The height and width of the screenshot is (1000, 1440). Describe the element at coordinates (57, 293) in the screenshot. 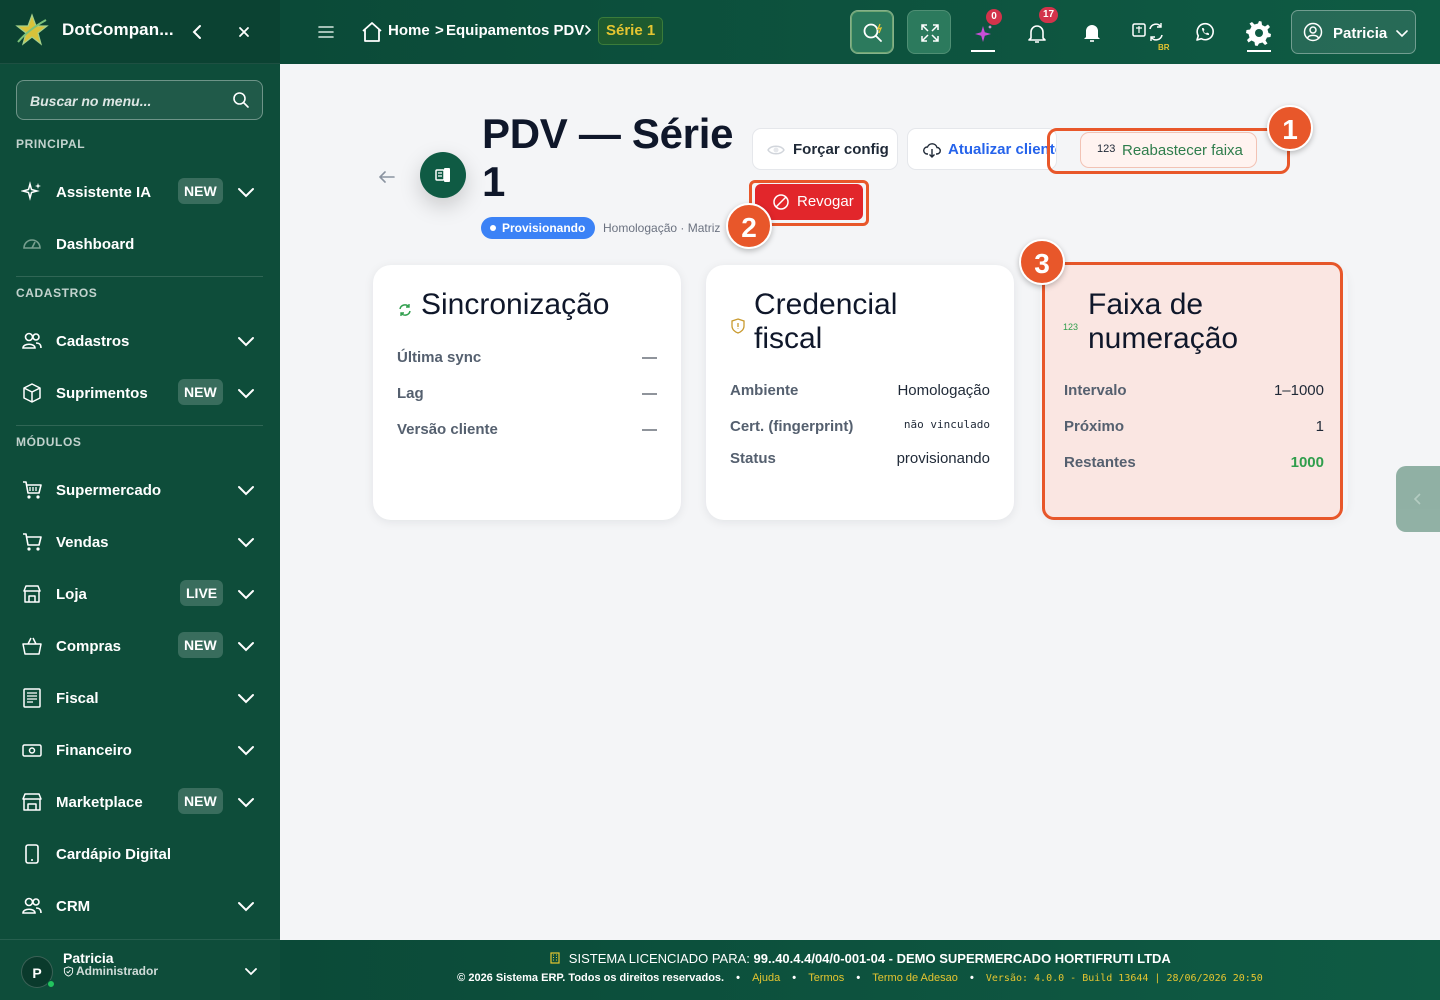

I see `section-label-cadastros: CADASTROS` at that location.